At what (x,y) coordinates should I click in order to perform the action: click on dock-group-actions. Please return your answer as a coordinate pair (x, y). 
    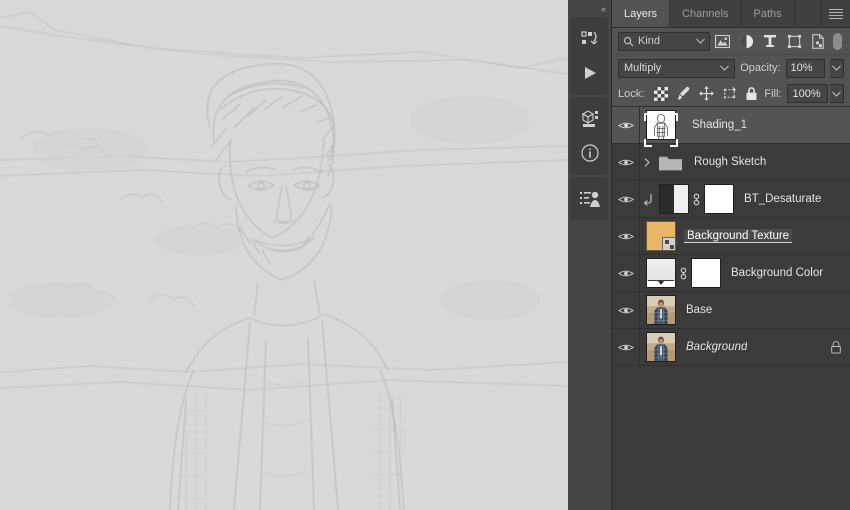
    Looking at the image, I should click on (589, 56).